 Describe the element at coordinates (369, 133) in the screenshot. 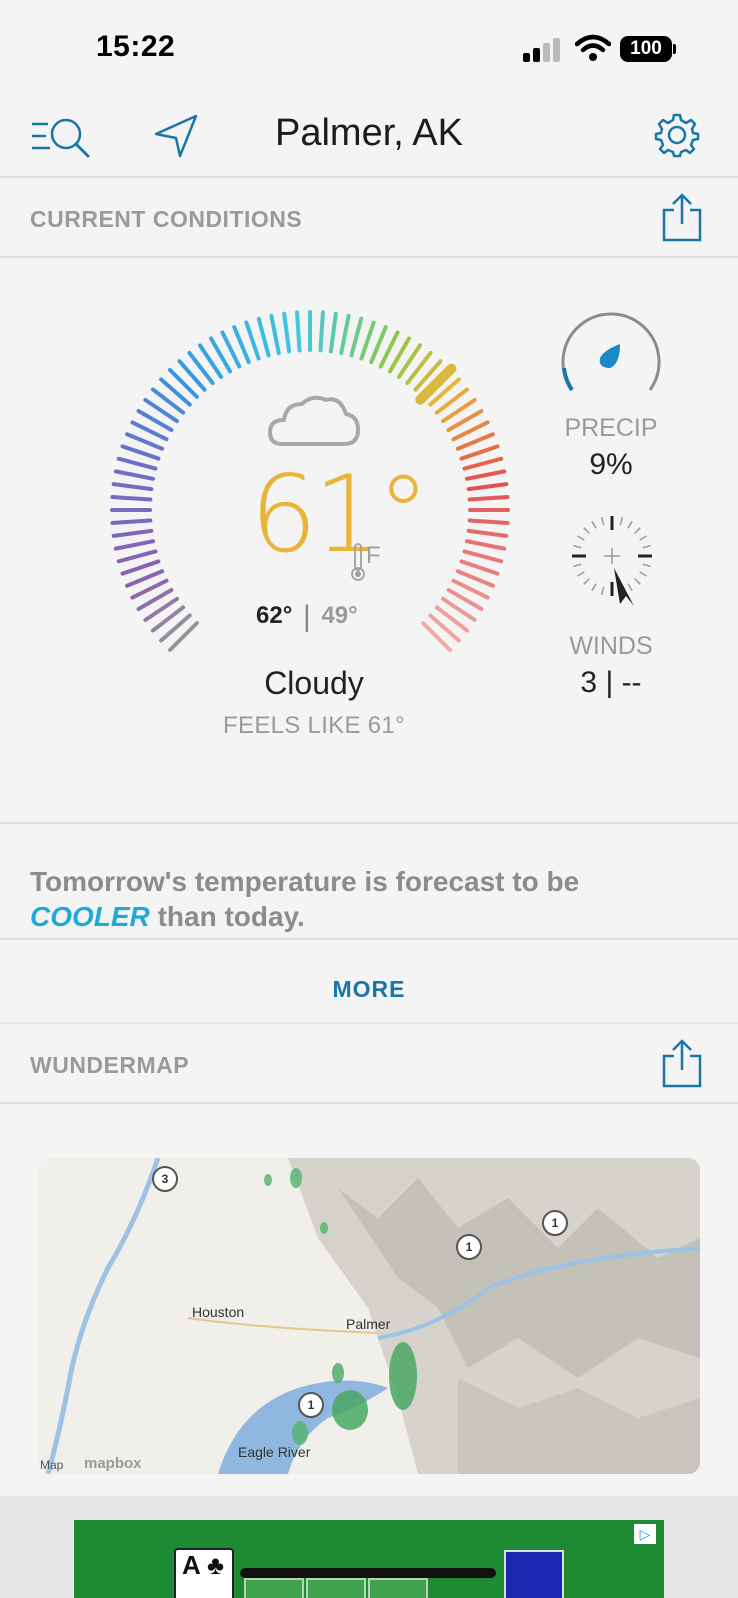

I see `location-title: Palmer, AK` at that location.